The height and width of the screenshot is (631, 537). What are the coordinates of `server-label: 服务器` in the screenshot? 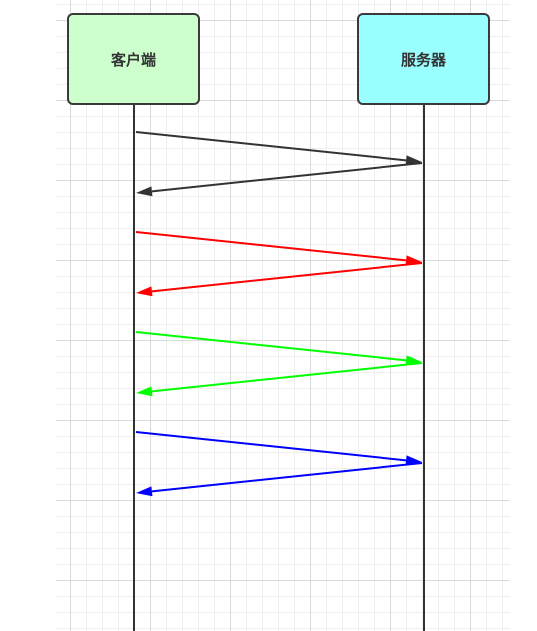 It's located at (423, 59).